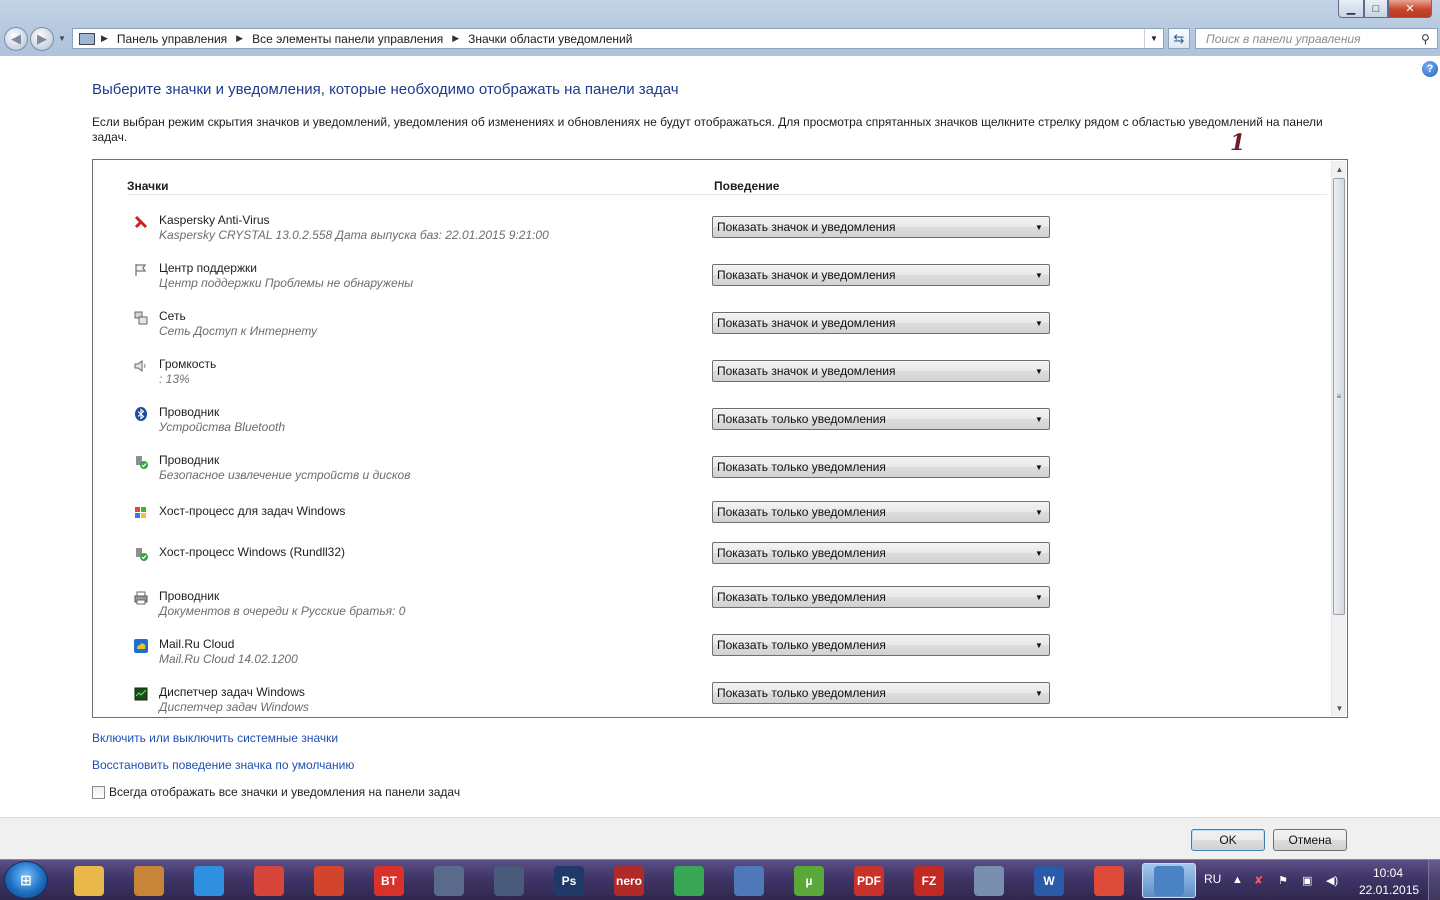  Describe the element at coordinates (1318, 880) in the screenshot. I see `system-tray: RU ▲ ✘ ⚑ ▣ ◀) 10:04 22.01.2015` at that location.